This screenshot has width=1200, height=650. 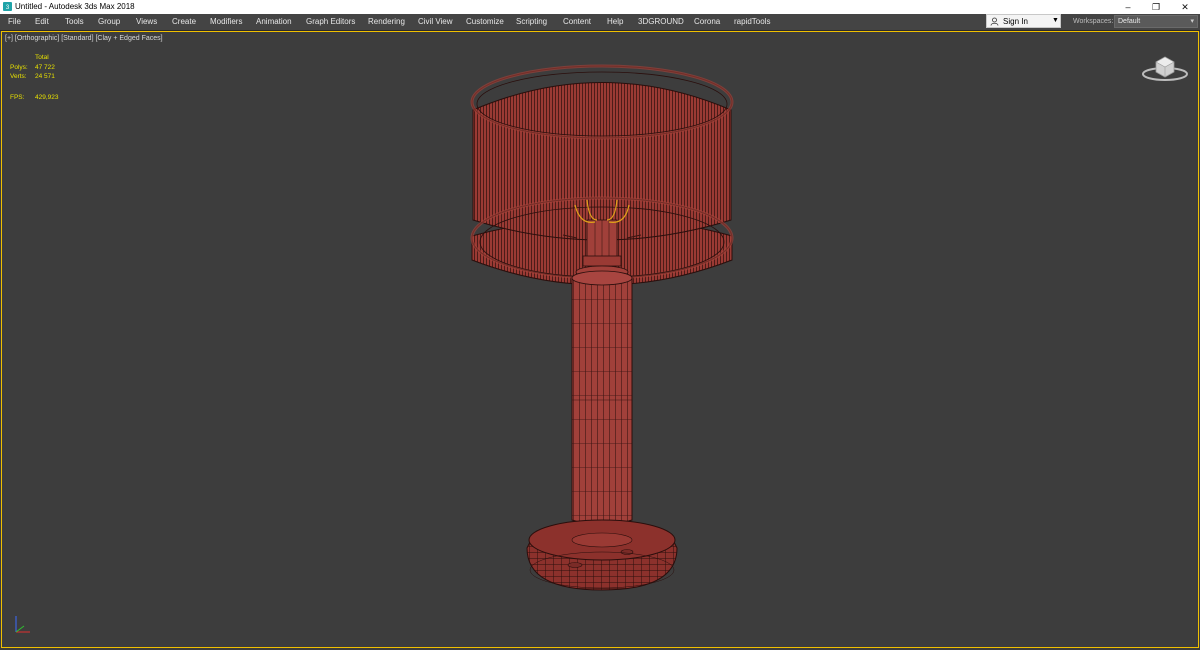 I want to click on stats-verts-value: 24 571, so click(x=45, y=76).